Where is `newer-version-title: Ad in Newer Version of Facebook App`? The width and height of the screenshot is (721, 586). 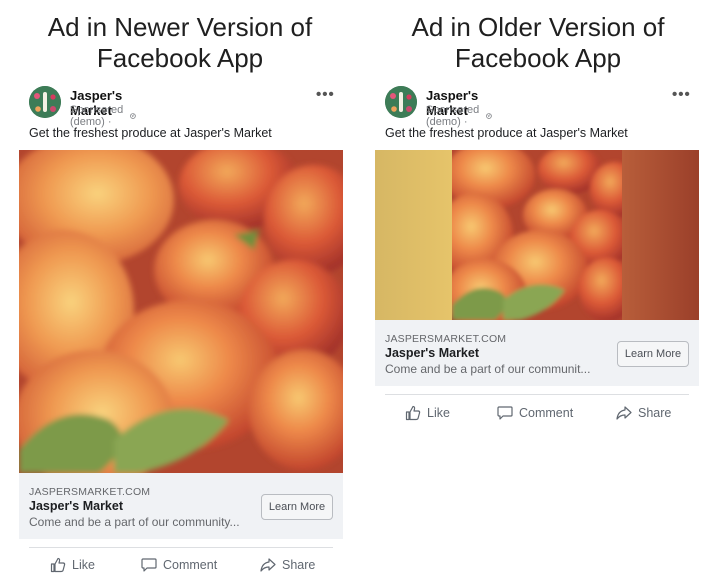
newer-version-title: Ad in Newer Version of Facebook App is located at coordinates (180, 42).